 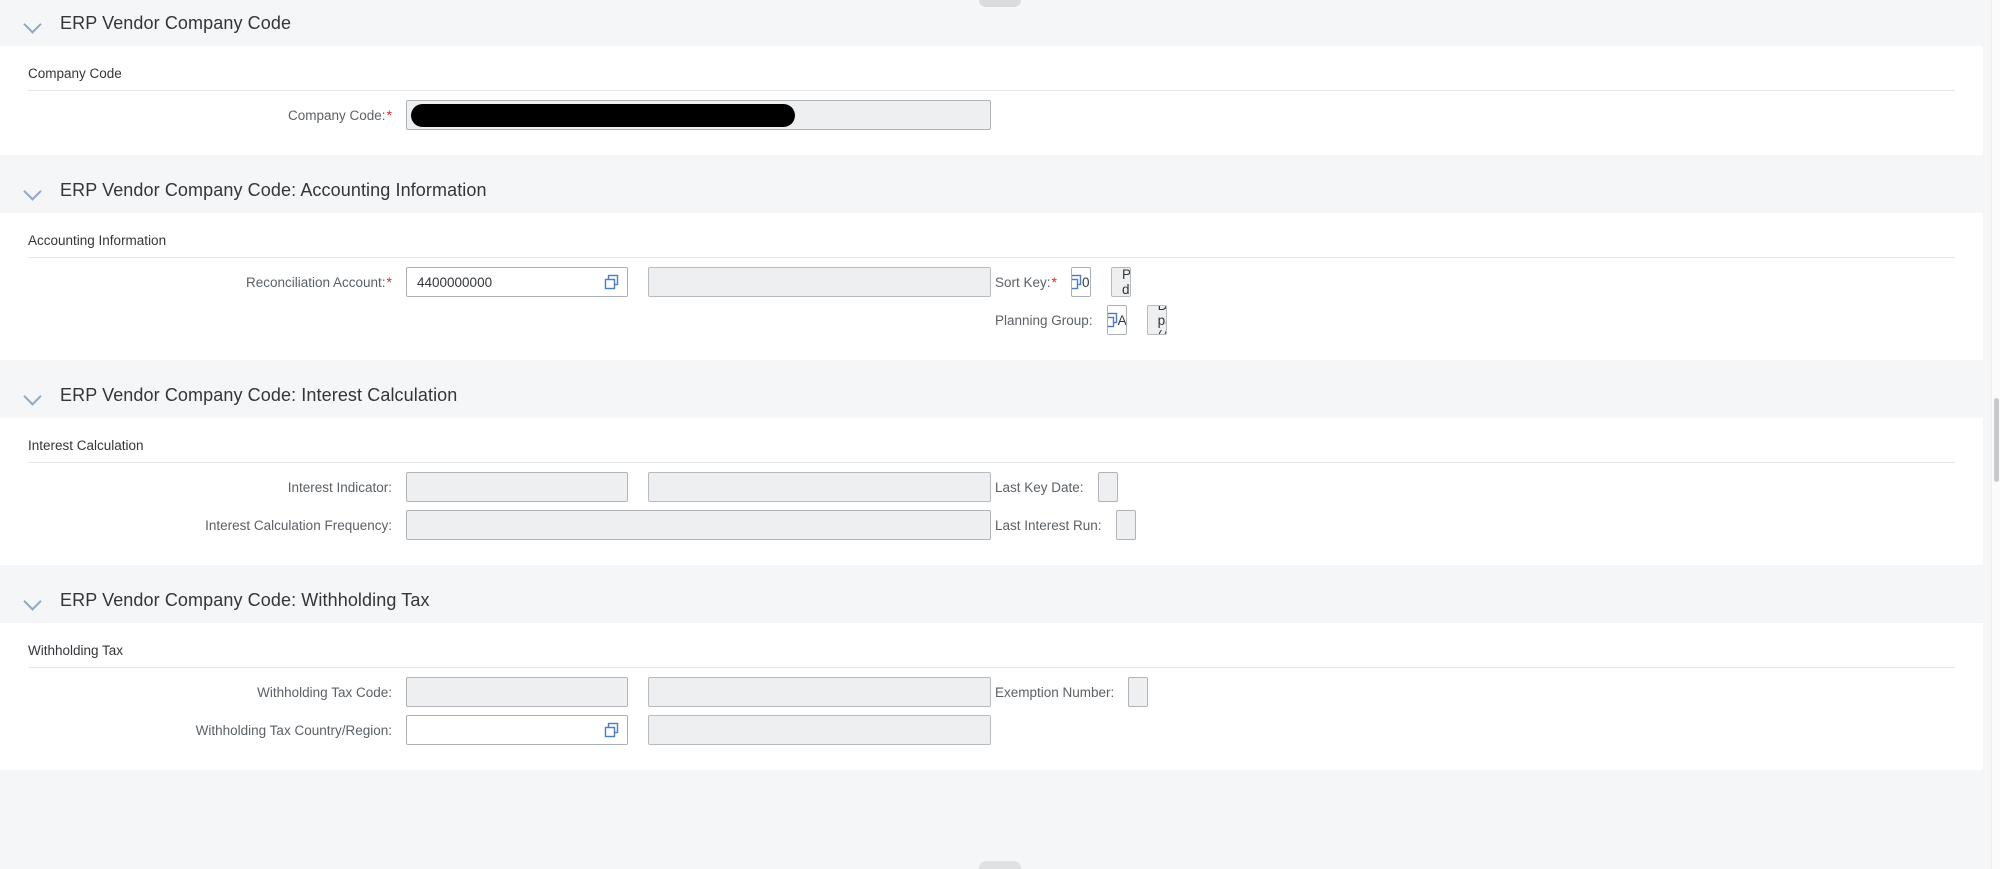 What do you see at coordinates (819, 692) in the screenshot?
I see `description-withholding-tax-code` at bounding box center [819, 692].